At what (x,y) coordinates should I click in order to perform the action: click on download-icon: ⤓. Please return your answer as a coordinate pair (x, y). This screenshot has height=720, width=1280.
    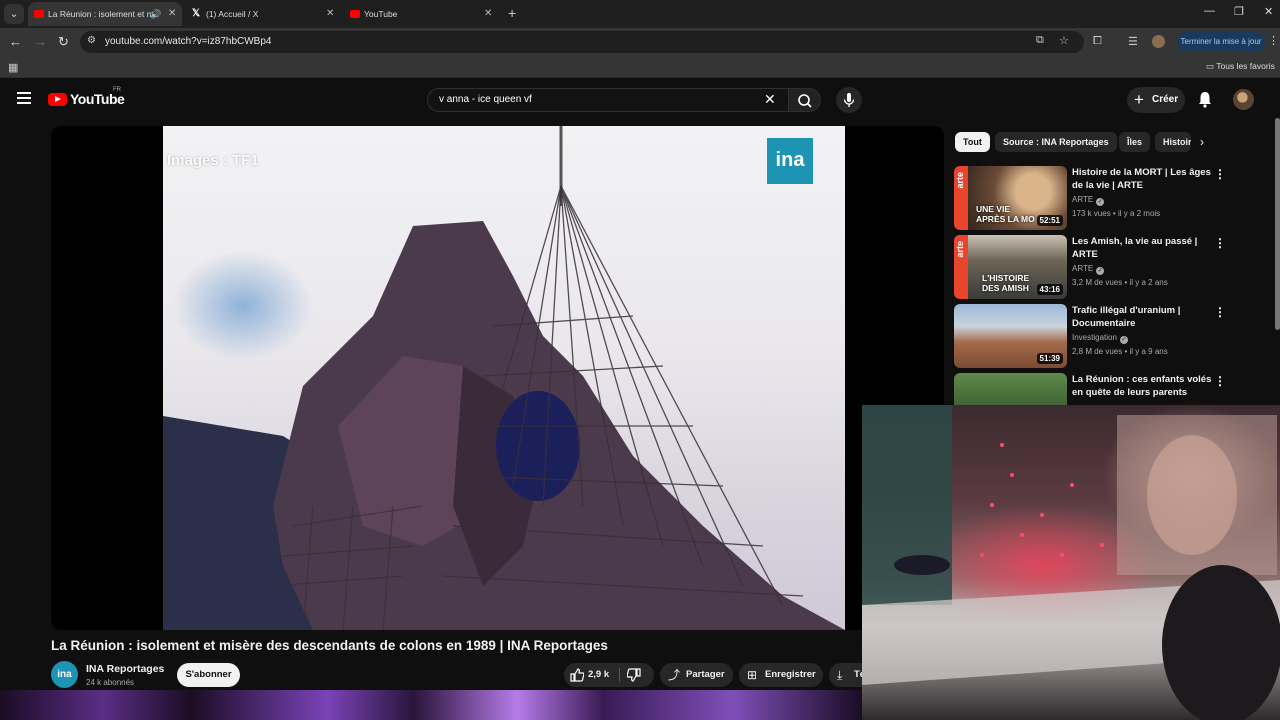
    Looking at the image, I should click on (840, 675).